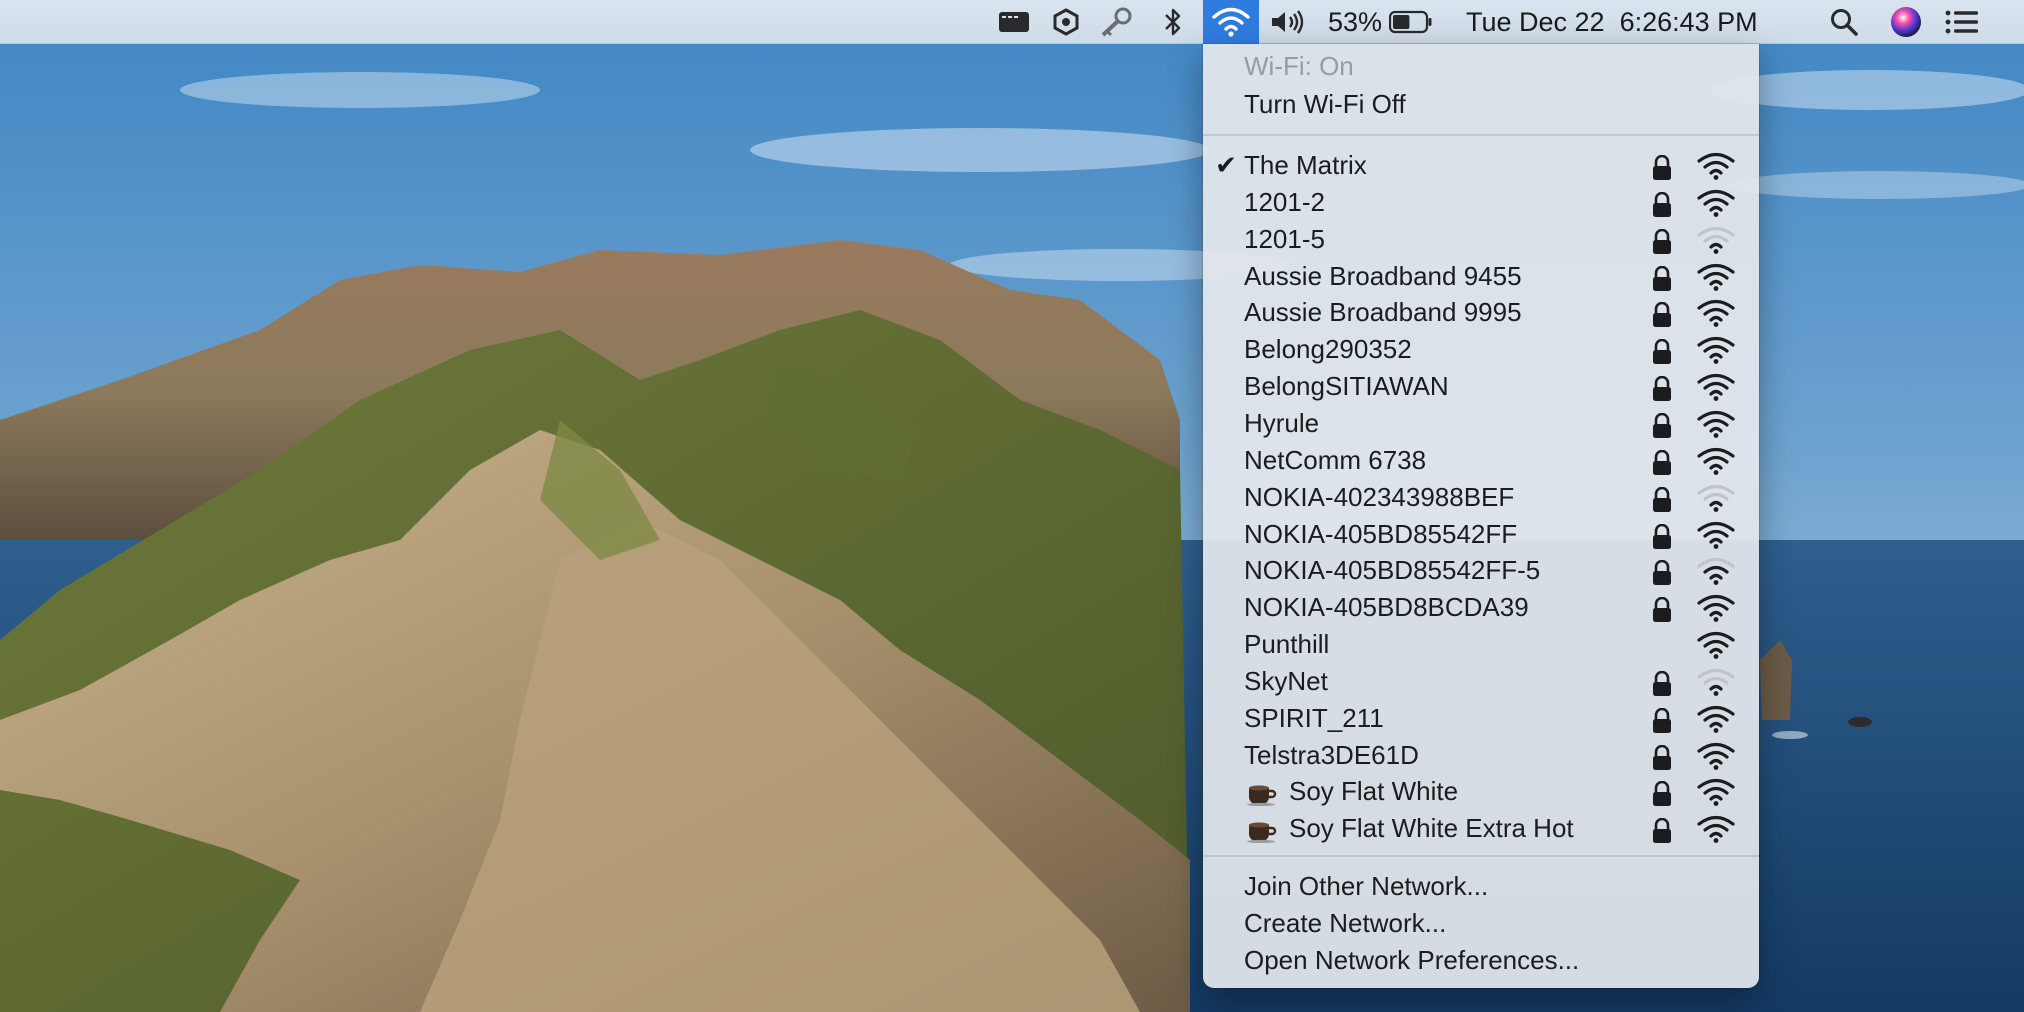 The image size is (2024, 1012). I want to click on network-name: Punthill, so click(1287, 644).